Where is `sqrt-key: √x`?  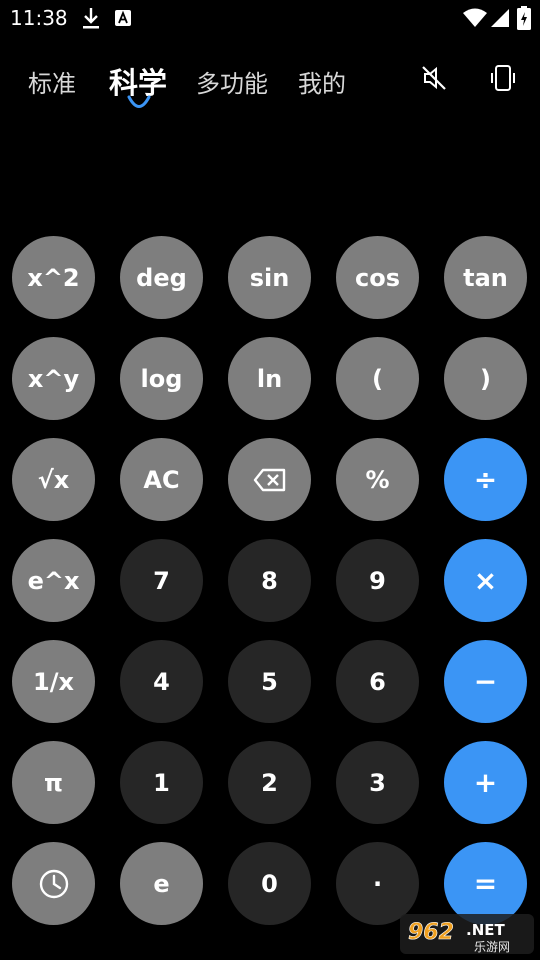
sqrt-key: √x is located at coordinates (53, 479).